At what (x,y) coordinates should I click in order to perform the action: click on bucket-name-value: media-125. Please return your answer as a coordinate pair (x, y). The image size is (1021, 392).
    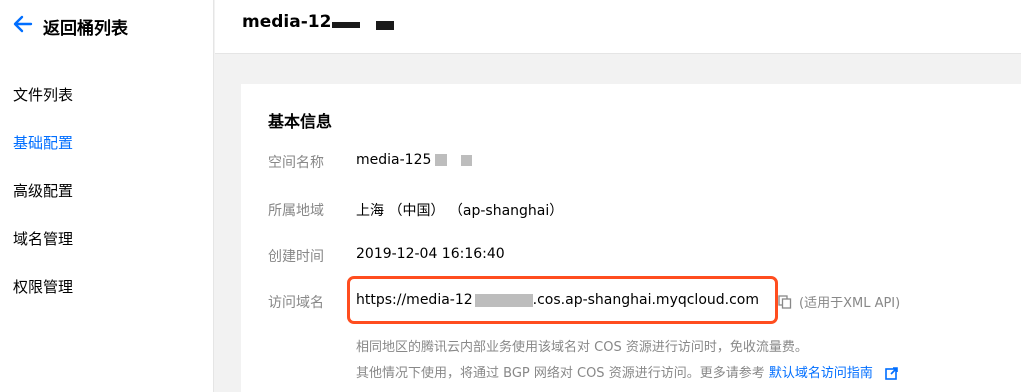
    Looking at the image, I should click on (414, 160).